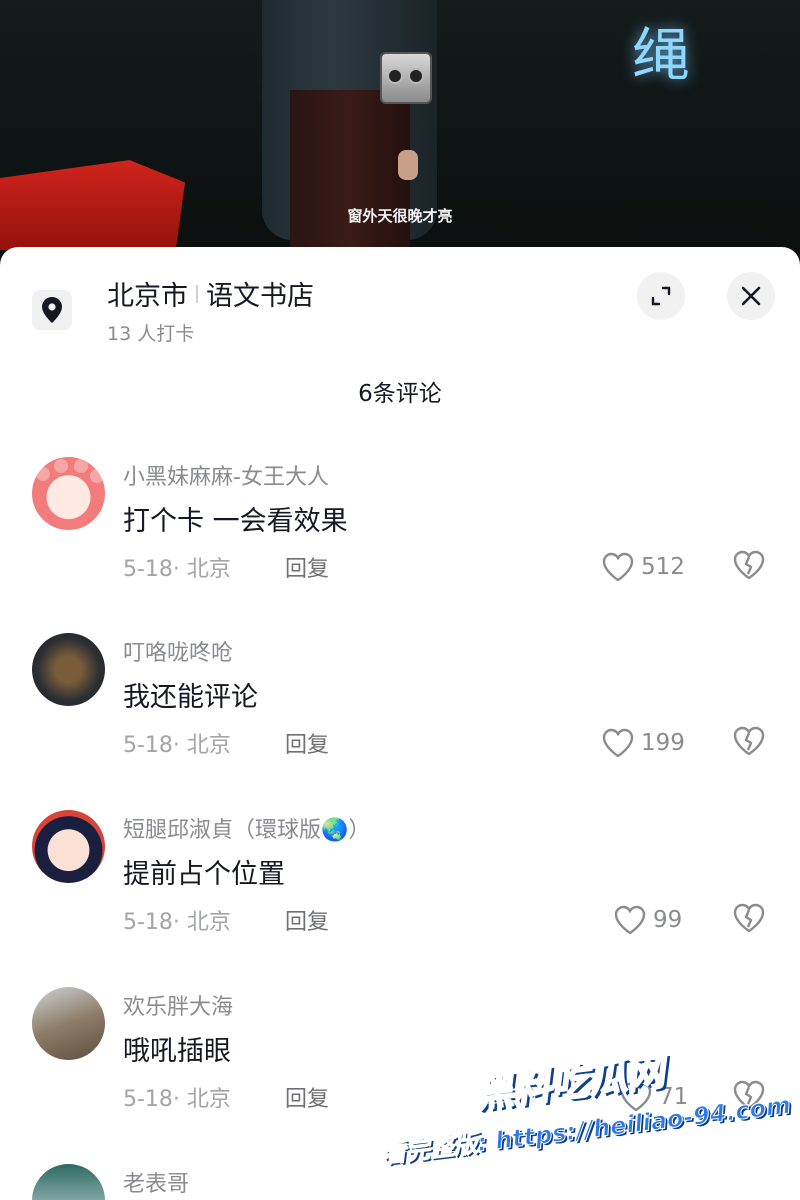 This screenshot has width=800, height=1200. Describe the element at coordinates (147, 296) in the screenshot. I see `location-city: 北京市` at that location.